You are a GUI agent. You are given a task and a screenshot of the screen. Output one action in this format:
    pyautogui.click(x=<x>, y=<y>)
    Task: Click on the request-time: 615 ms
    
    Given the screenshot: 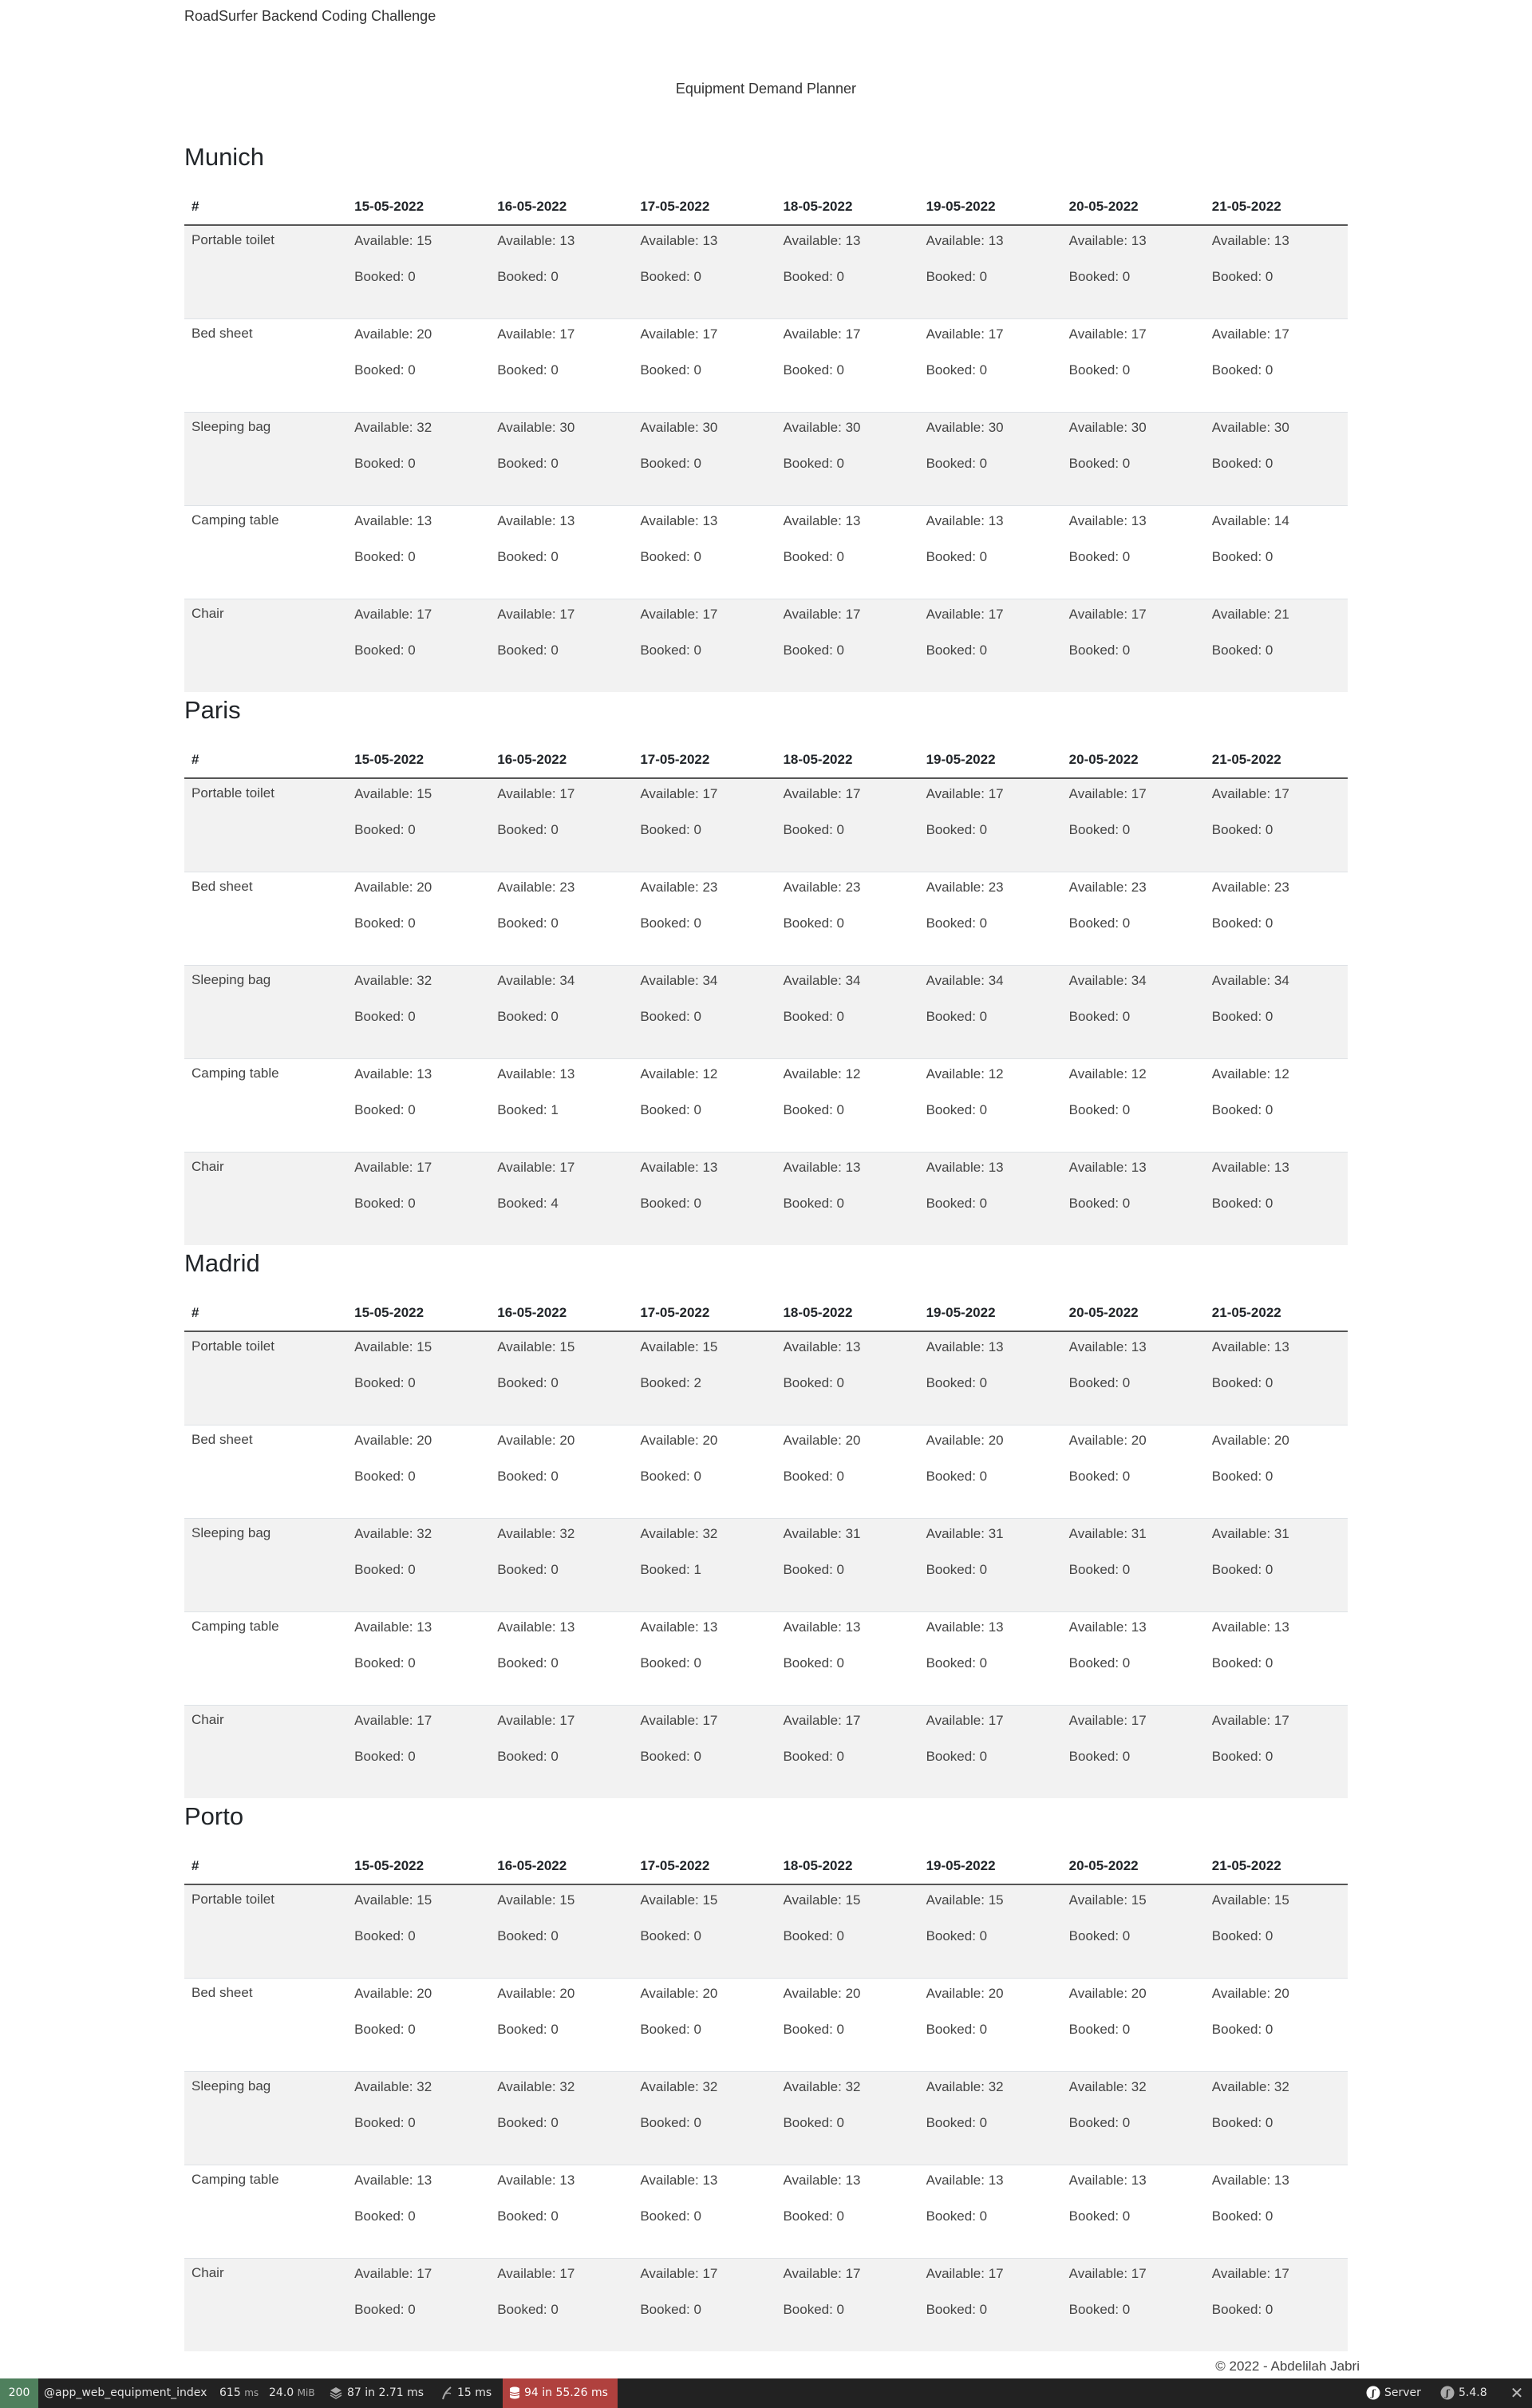 What is the action you would take?
    pyautogui.click(x=239, y=2393)
    